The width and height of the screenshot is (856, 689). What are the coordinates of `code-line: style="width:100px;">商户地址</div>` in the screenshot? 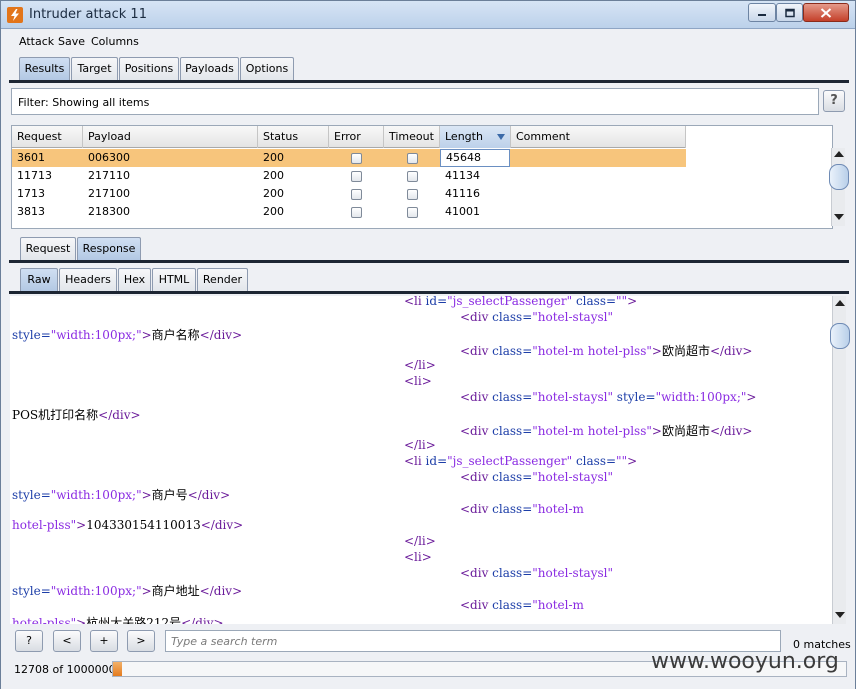 It's located at (127, 590).